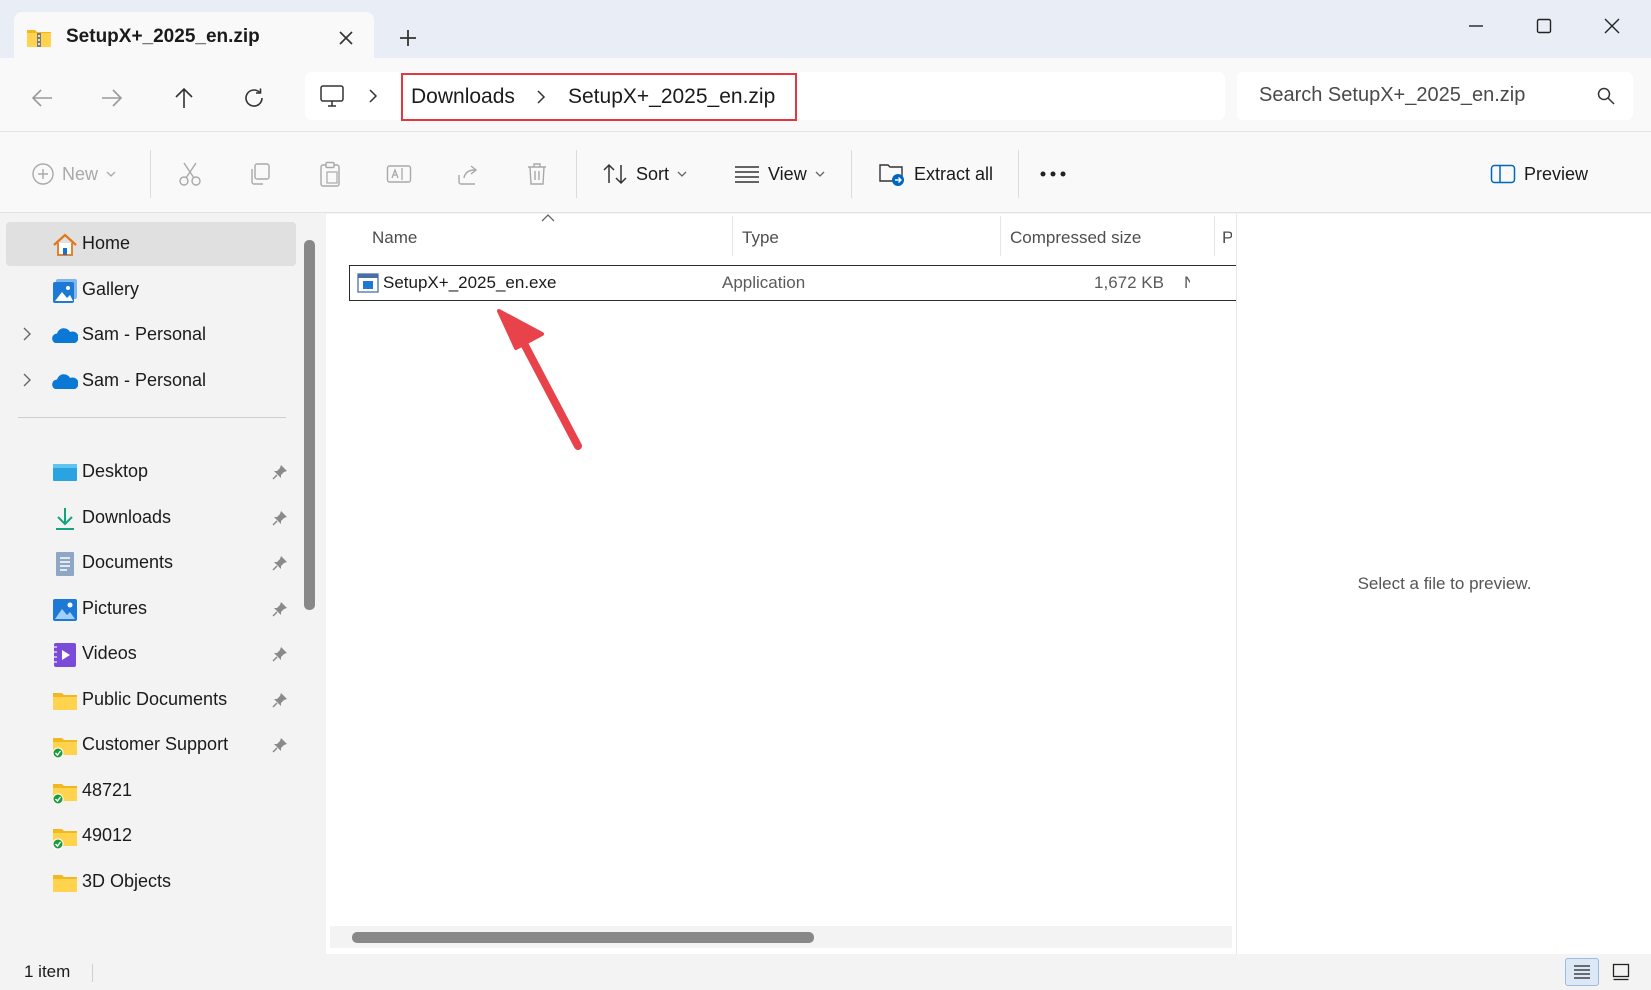 This screenshot has height=990, width=1651. I want to click on cut-icon, so click(190, 174).